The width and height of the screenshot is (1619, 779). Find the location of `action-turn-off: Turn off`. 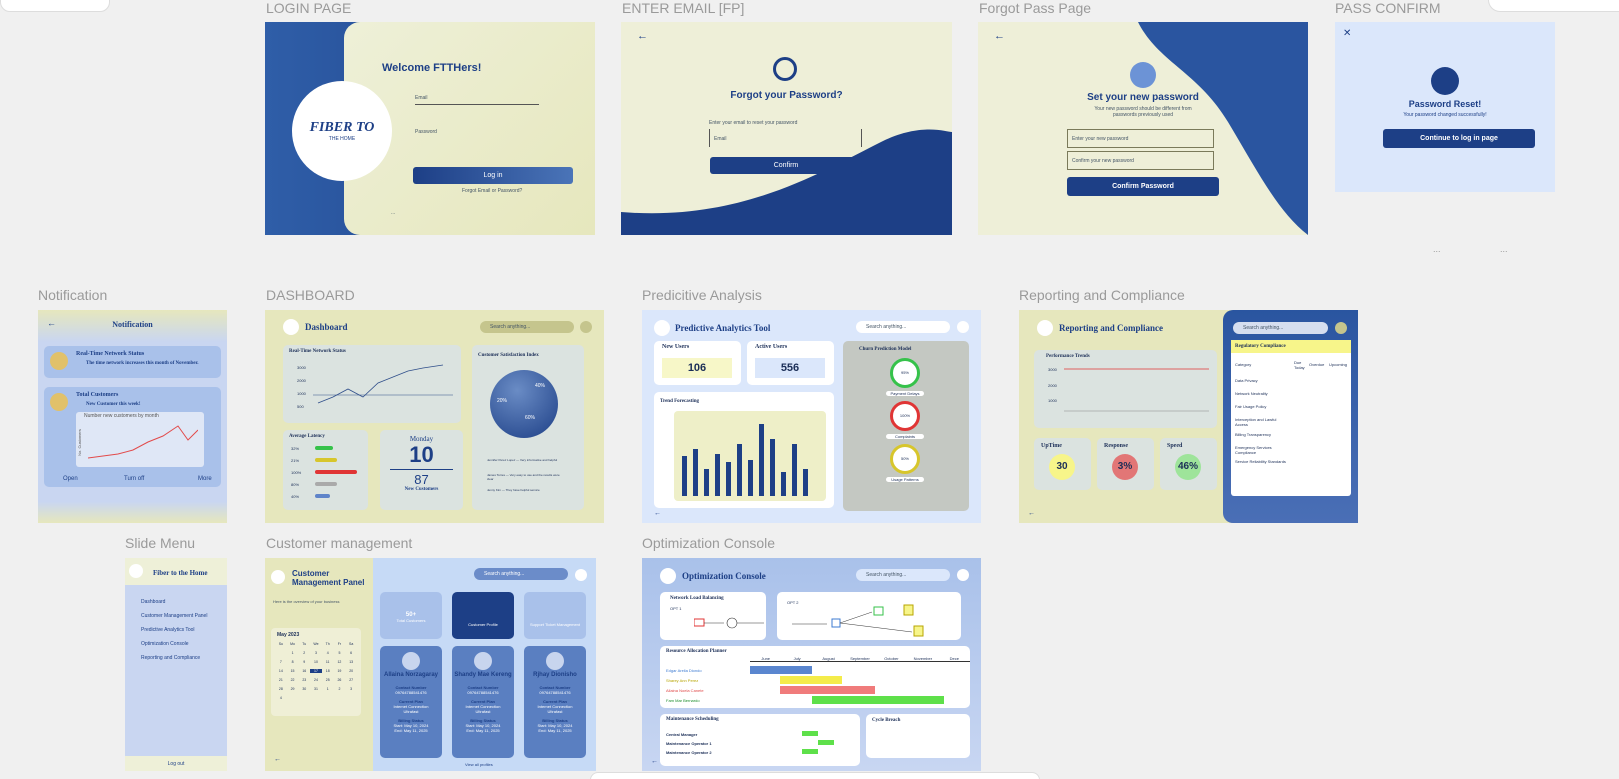

action-turn-off: Turn off is located at coordinates (134, 479).